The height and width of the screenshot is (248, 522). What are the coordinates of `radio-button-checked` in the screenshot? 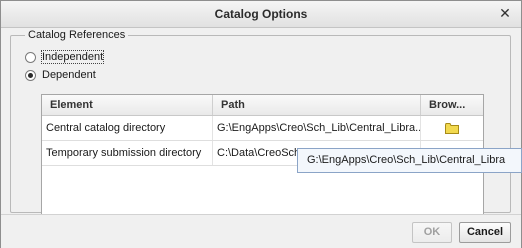 It's located at (30, 75).